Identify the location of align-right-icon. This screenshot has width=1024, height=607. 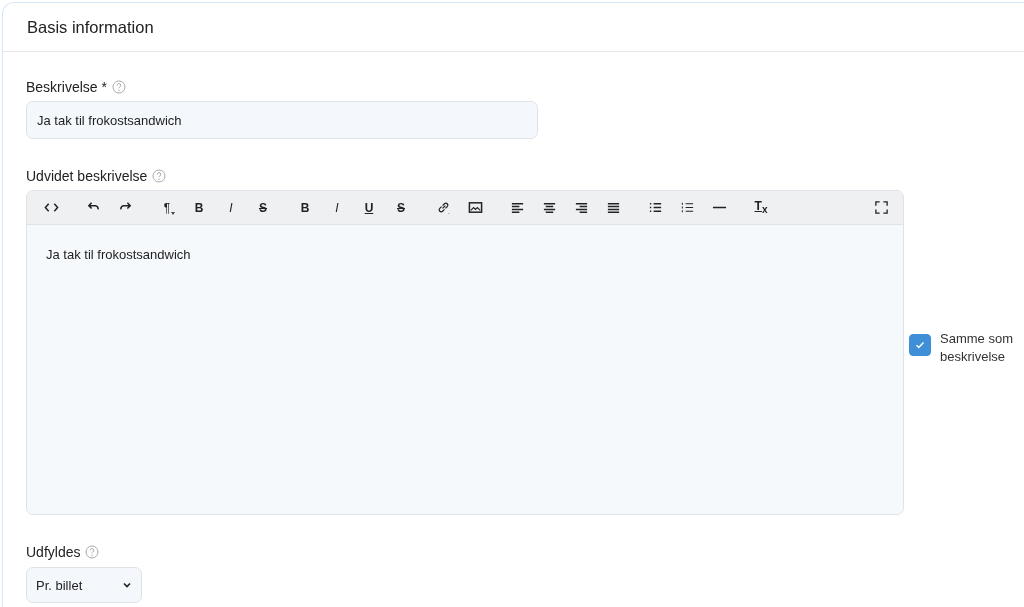
(581, 207).